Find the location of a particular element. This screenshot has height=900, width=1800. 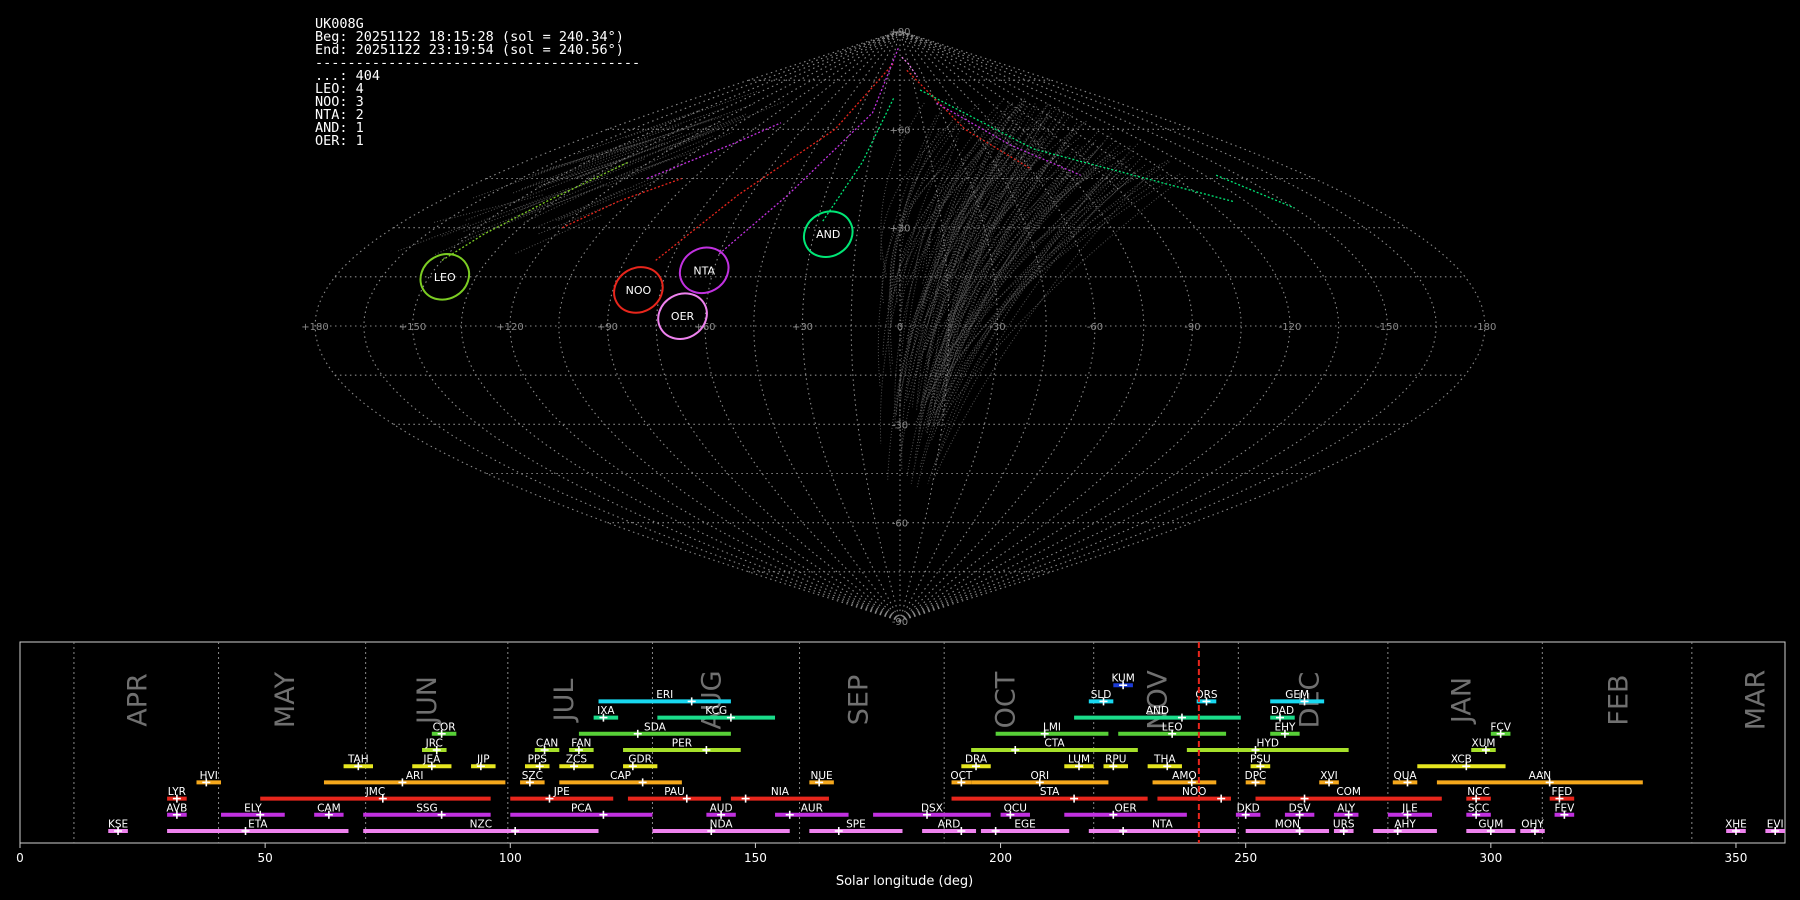

shower-label-kcg: KCG is located at coordinates (716, 711).